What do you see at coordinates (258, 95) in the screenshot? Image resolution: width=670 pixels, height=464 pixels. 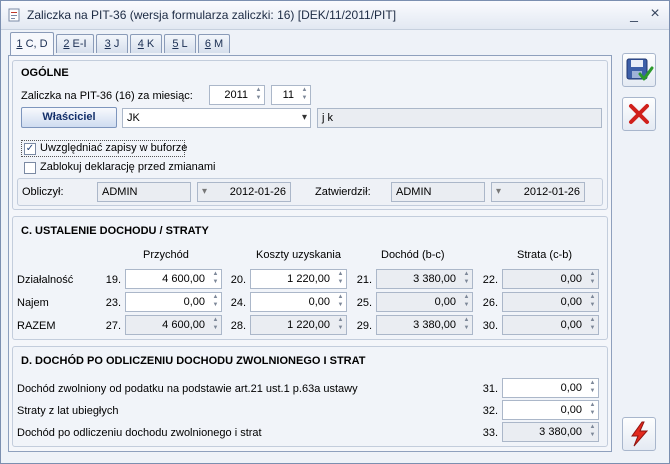 I see `year-spin-icon: ▲ ▼` at bounding box center [258, 95].